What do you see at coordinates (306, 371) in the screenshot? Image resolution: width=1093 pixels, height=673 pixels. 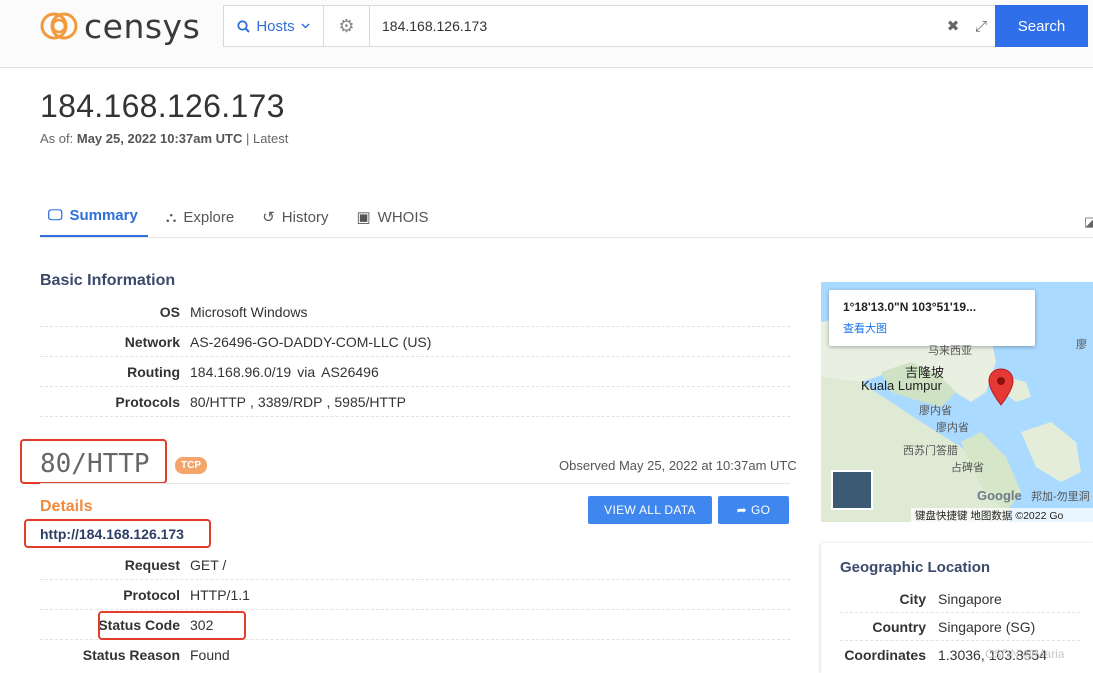 I see `routing-via: via` at bounding box center [306, 371].